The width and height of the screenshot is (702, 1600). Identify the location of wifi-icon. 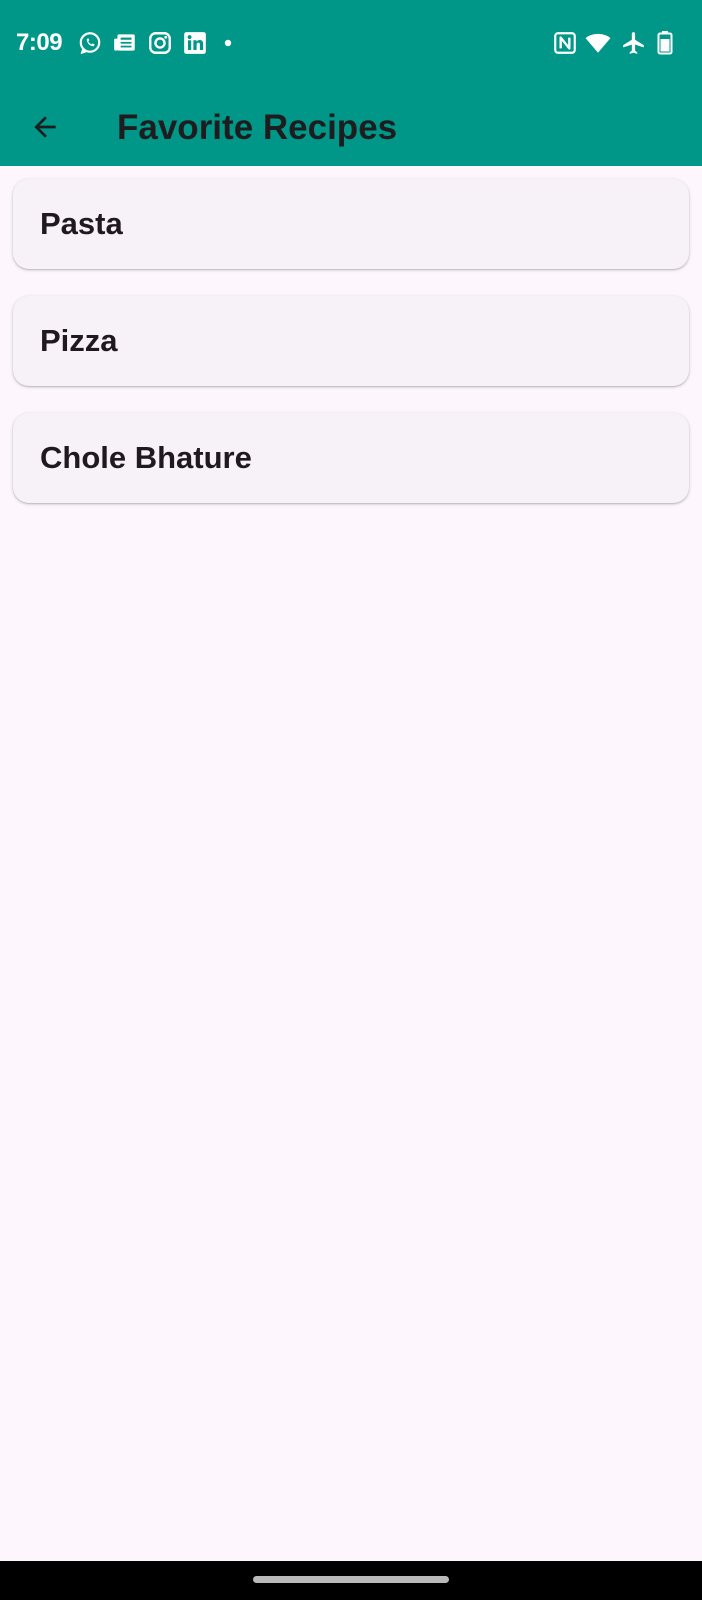
(598, 43).